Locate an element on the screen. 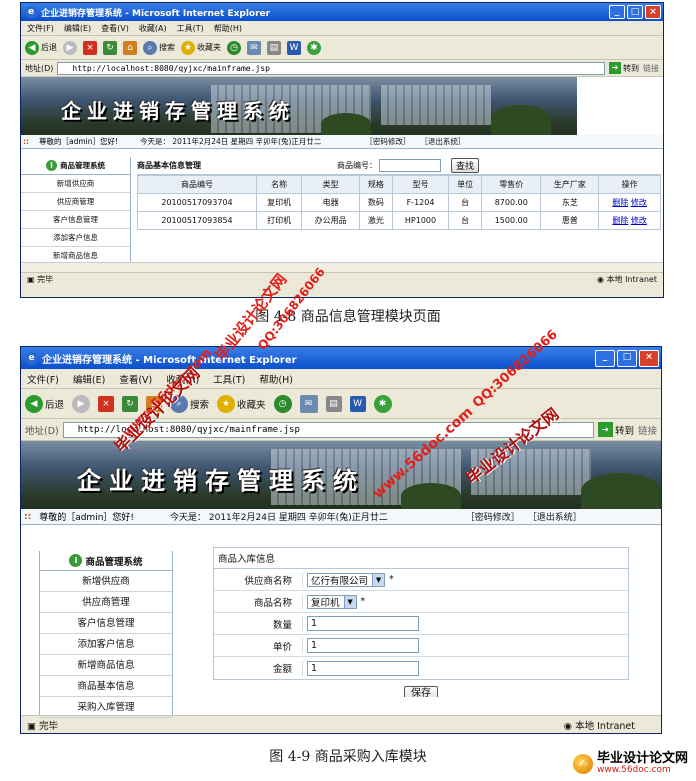  quantity-input: 1 is located at coordinates (363, 623).